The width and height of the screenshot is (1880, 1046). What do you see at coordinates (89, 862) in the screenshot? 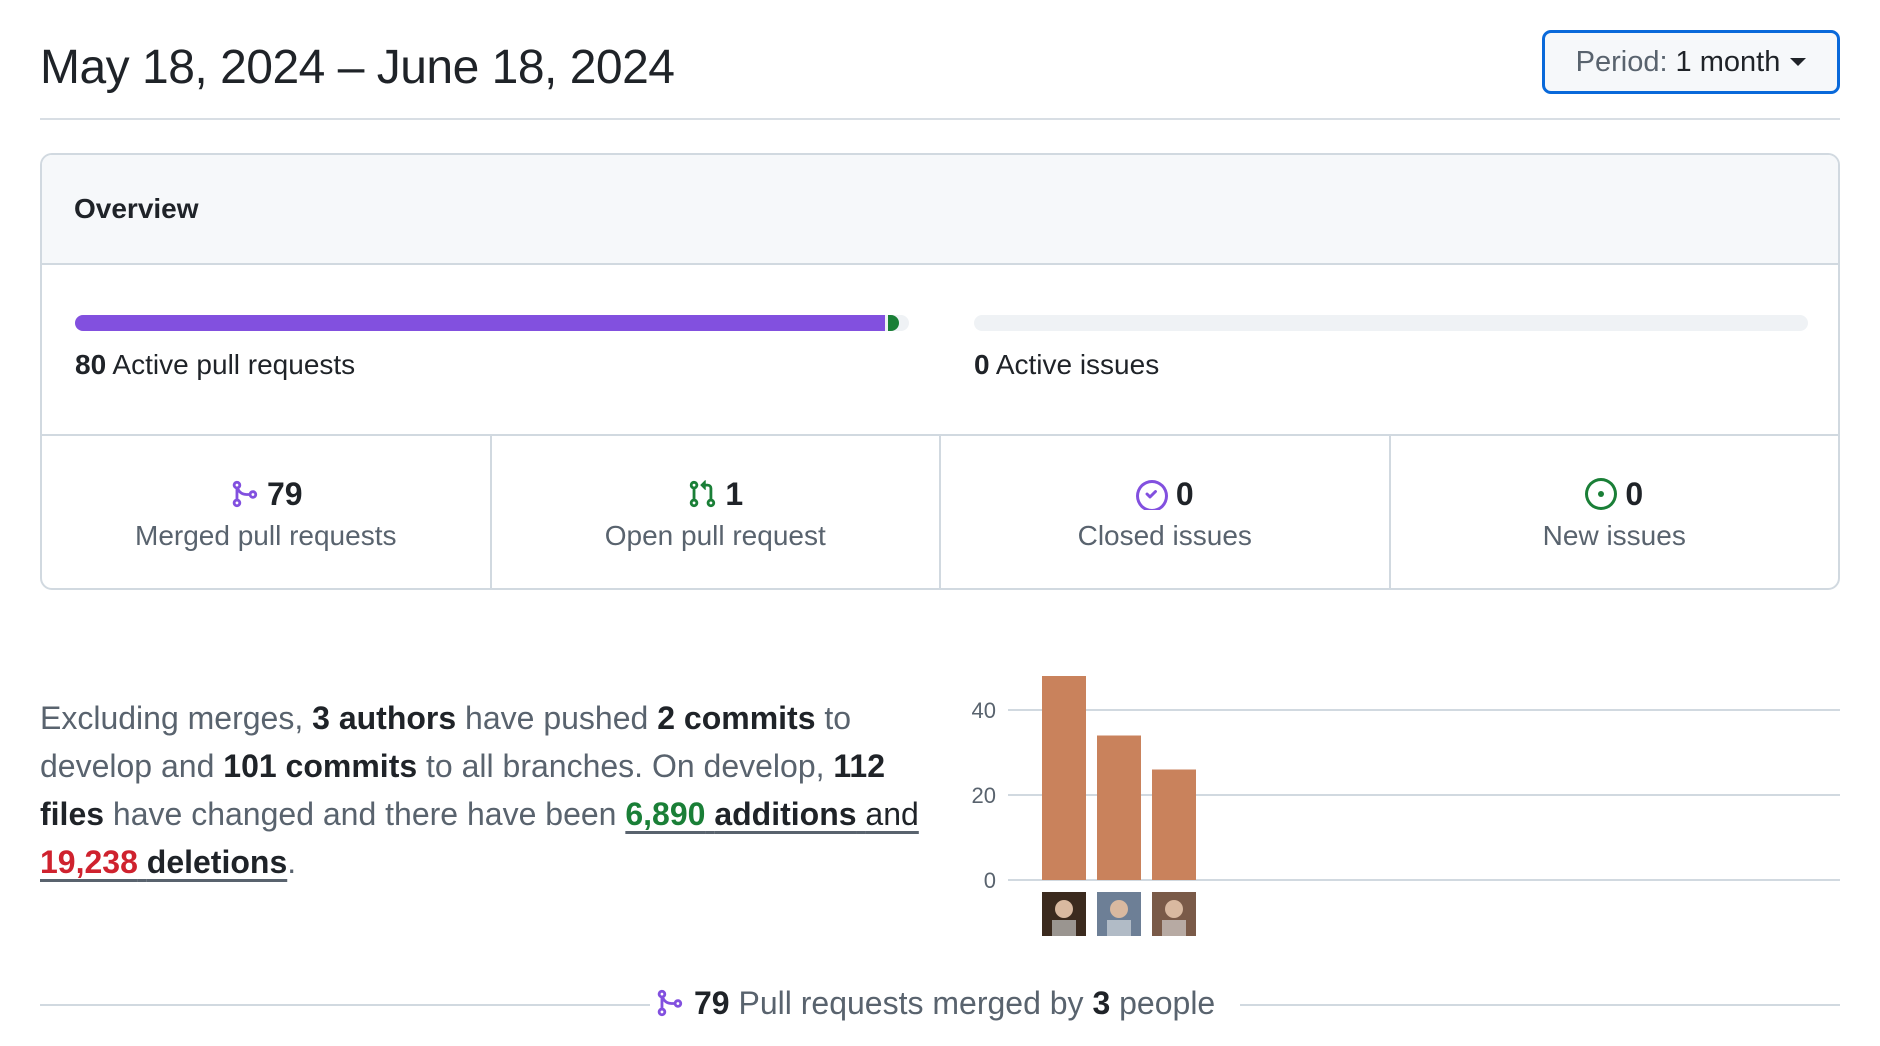
I see `deletions-count: 19,238` at bounding box center [89, 862].